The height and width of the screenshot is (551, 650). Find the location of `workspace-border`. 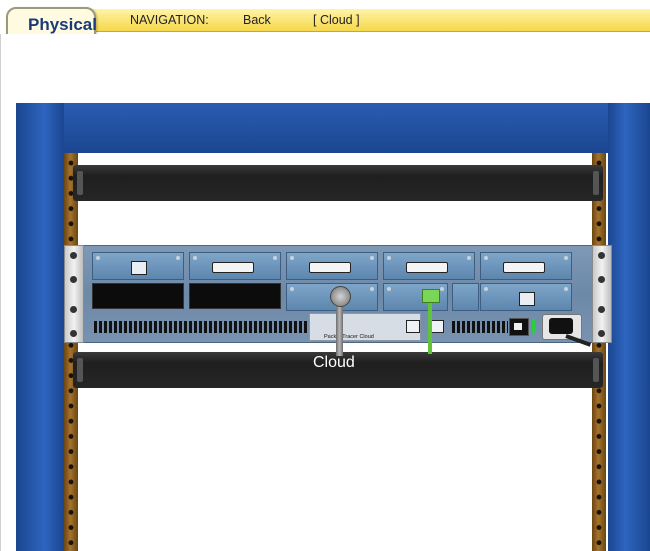

workspace-border is located at coordinates (0, 292).